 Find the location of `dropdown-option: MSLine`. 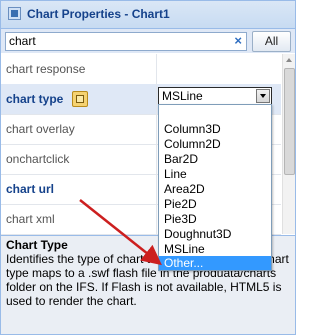

dropdown-option: MSLine is located at coordinates (215, 249).